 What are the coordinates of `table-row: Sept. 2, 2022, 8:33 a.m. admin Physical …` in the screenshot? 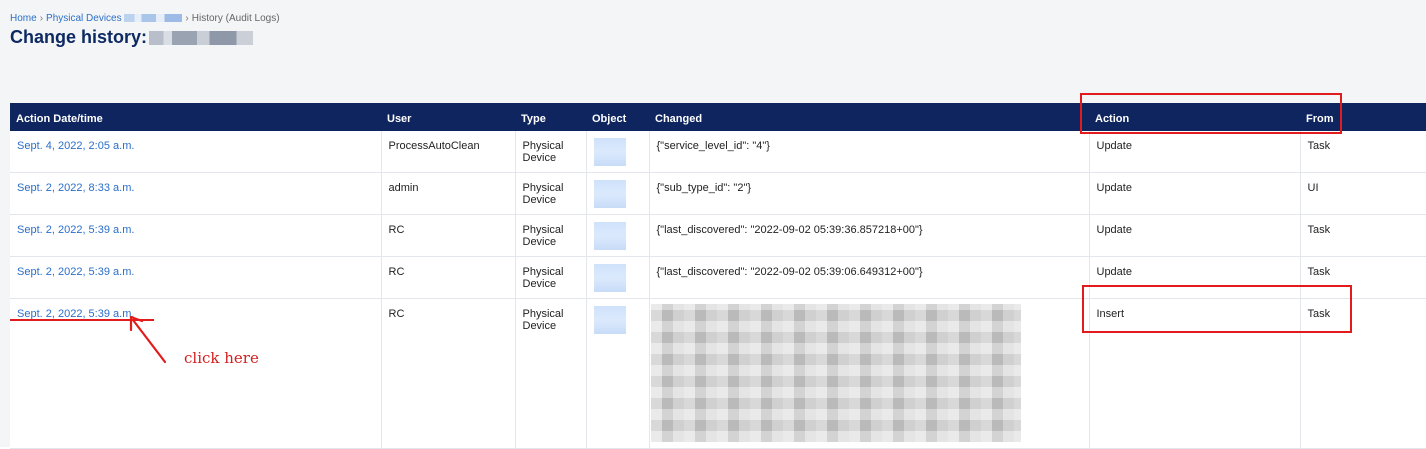 It's located at (718, 193).